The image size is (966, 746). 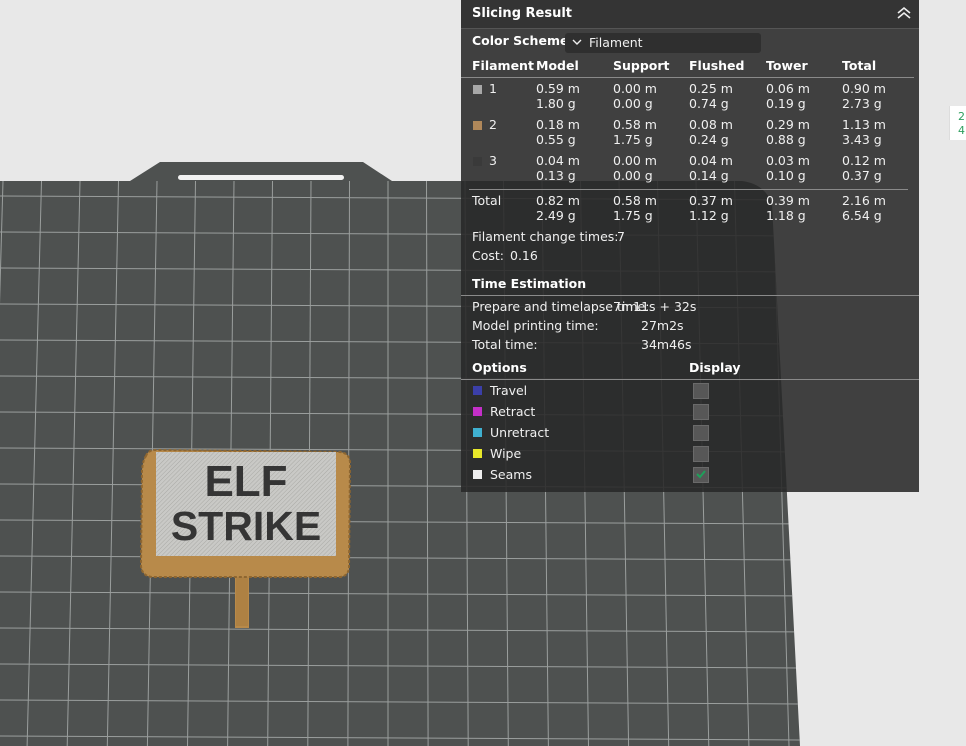 I want to click on total-m: 0.90 m, so click(x=864, y=88).